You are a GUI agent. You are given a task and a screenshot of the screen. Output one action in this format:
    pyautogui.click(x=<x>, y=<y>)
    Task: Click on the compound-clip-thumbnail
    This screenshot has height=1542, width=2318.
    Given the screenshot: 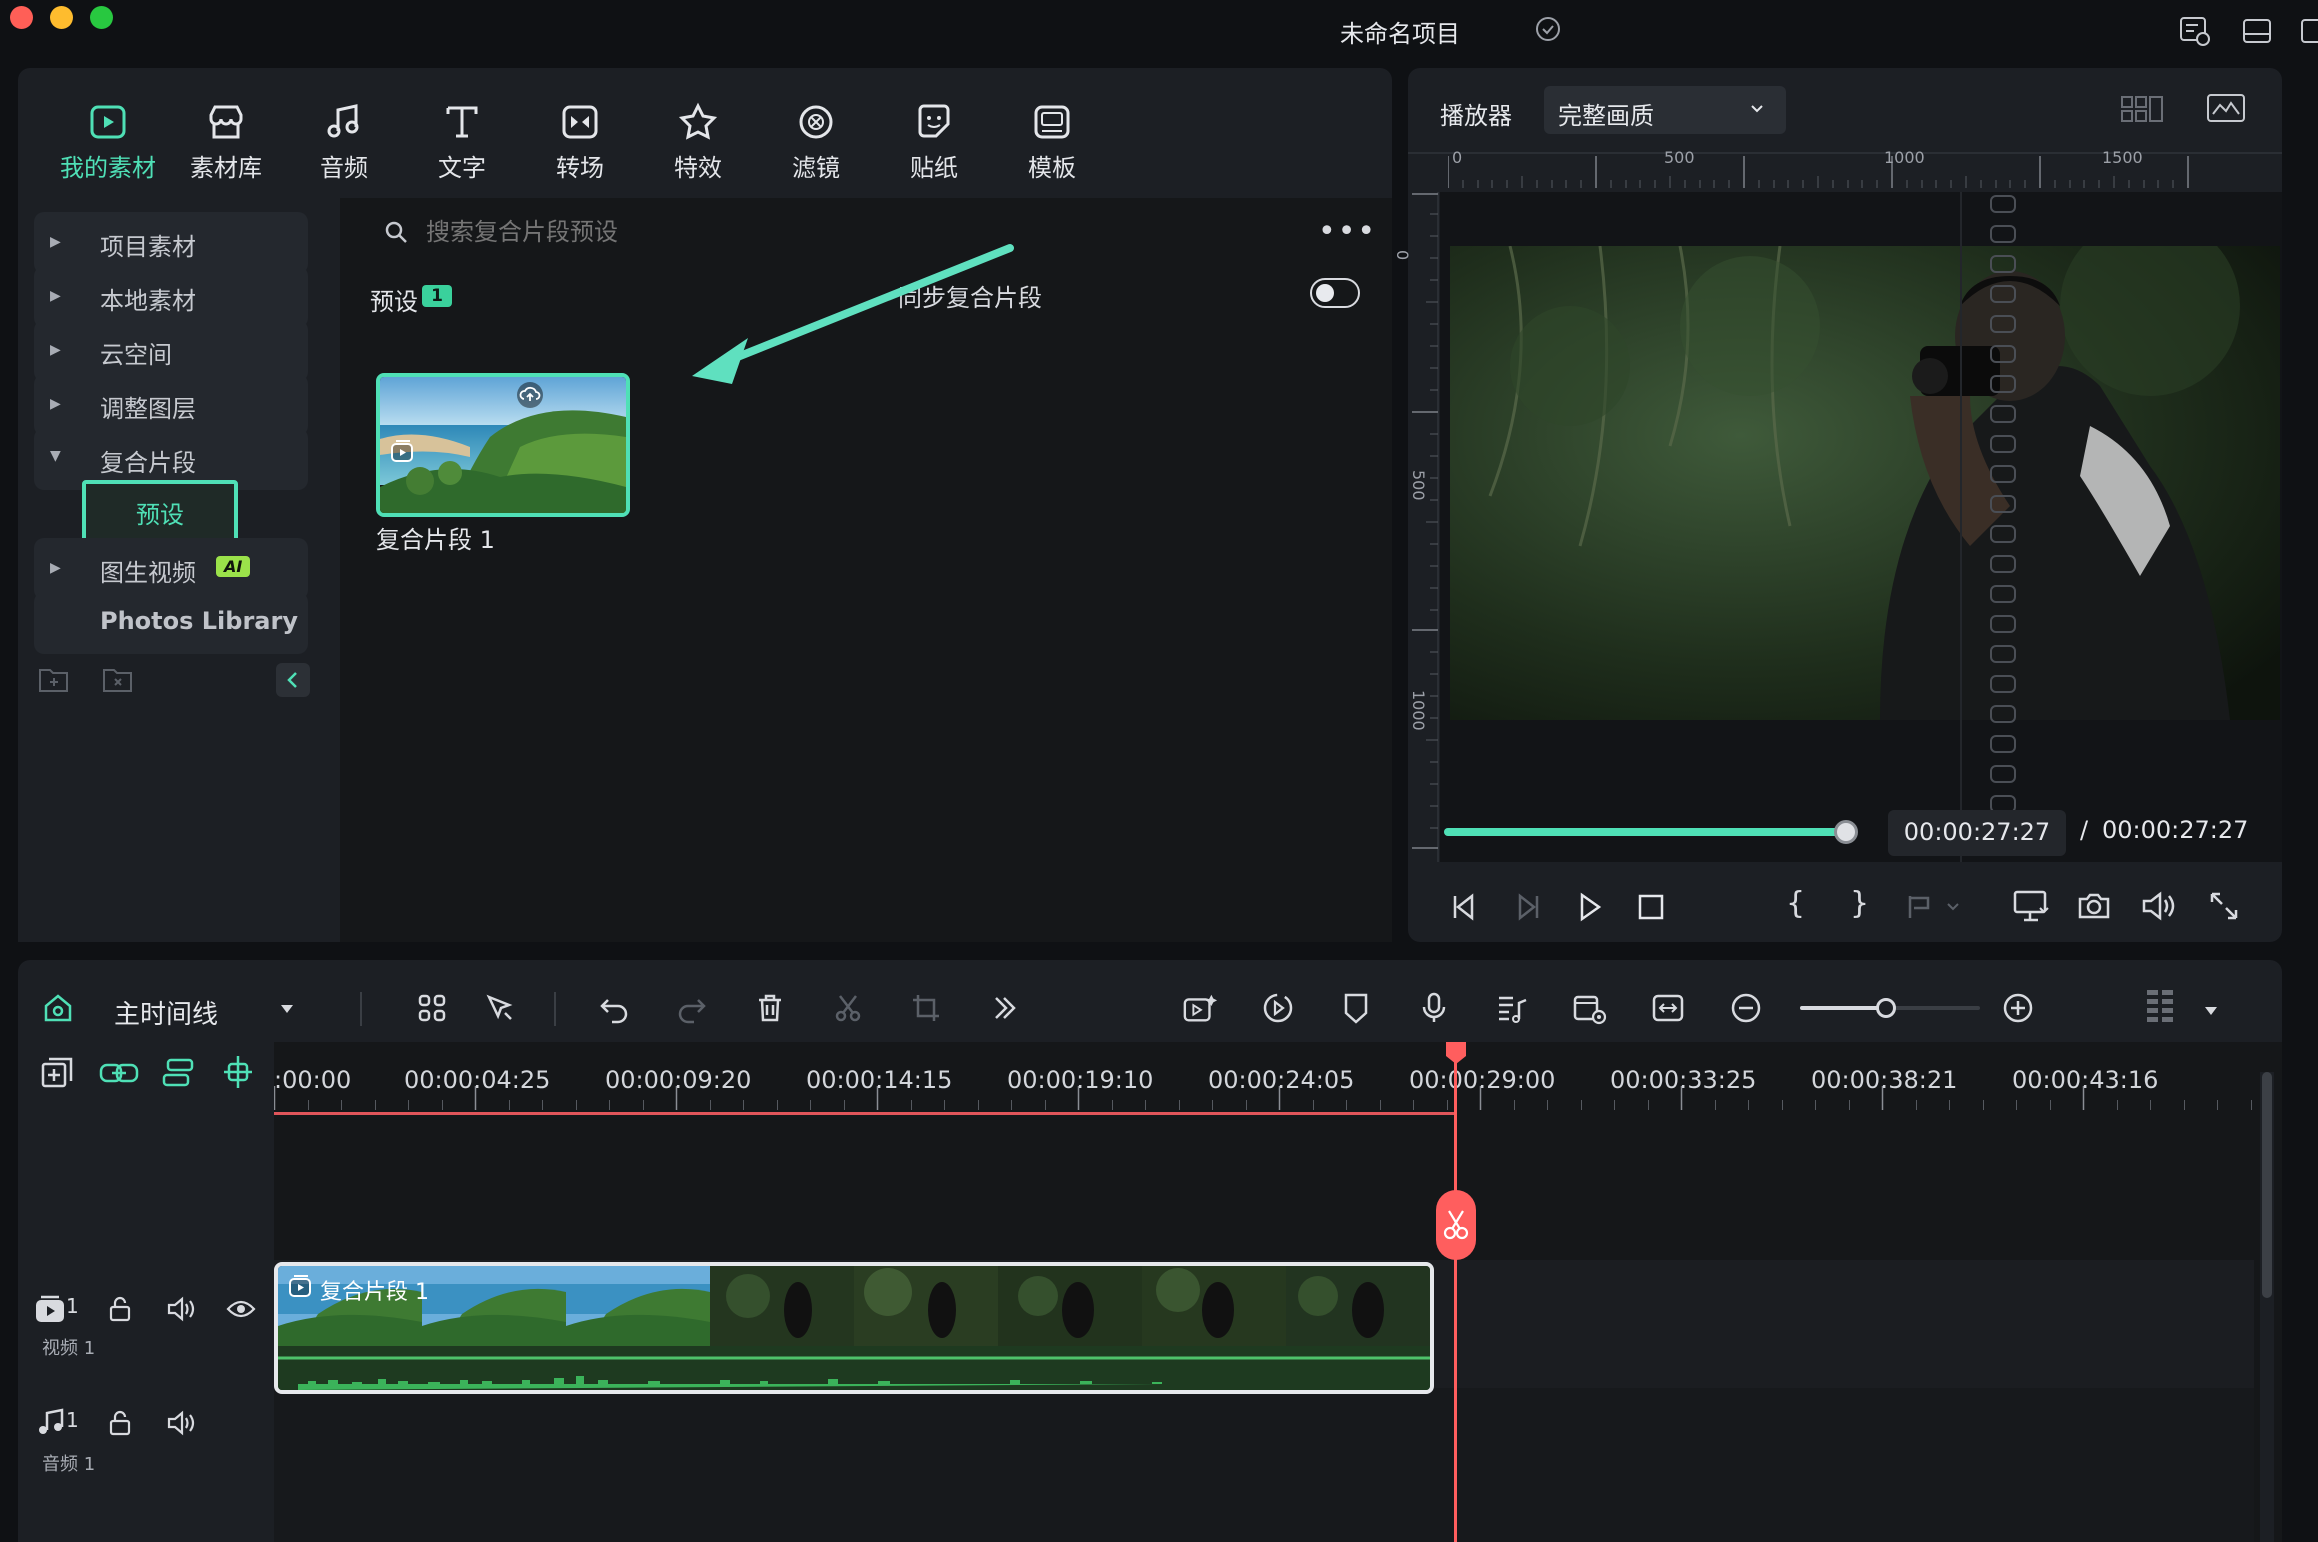 What is the action you would take?
    pyautogui.click(x=503, y=445)
    